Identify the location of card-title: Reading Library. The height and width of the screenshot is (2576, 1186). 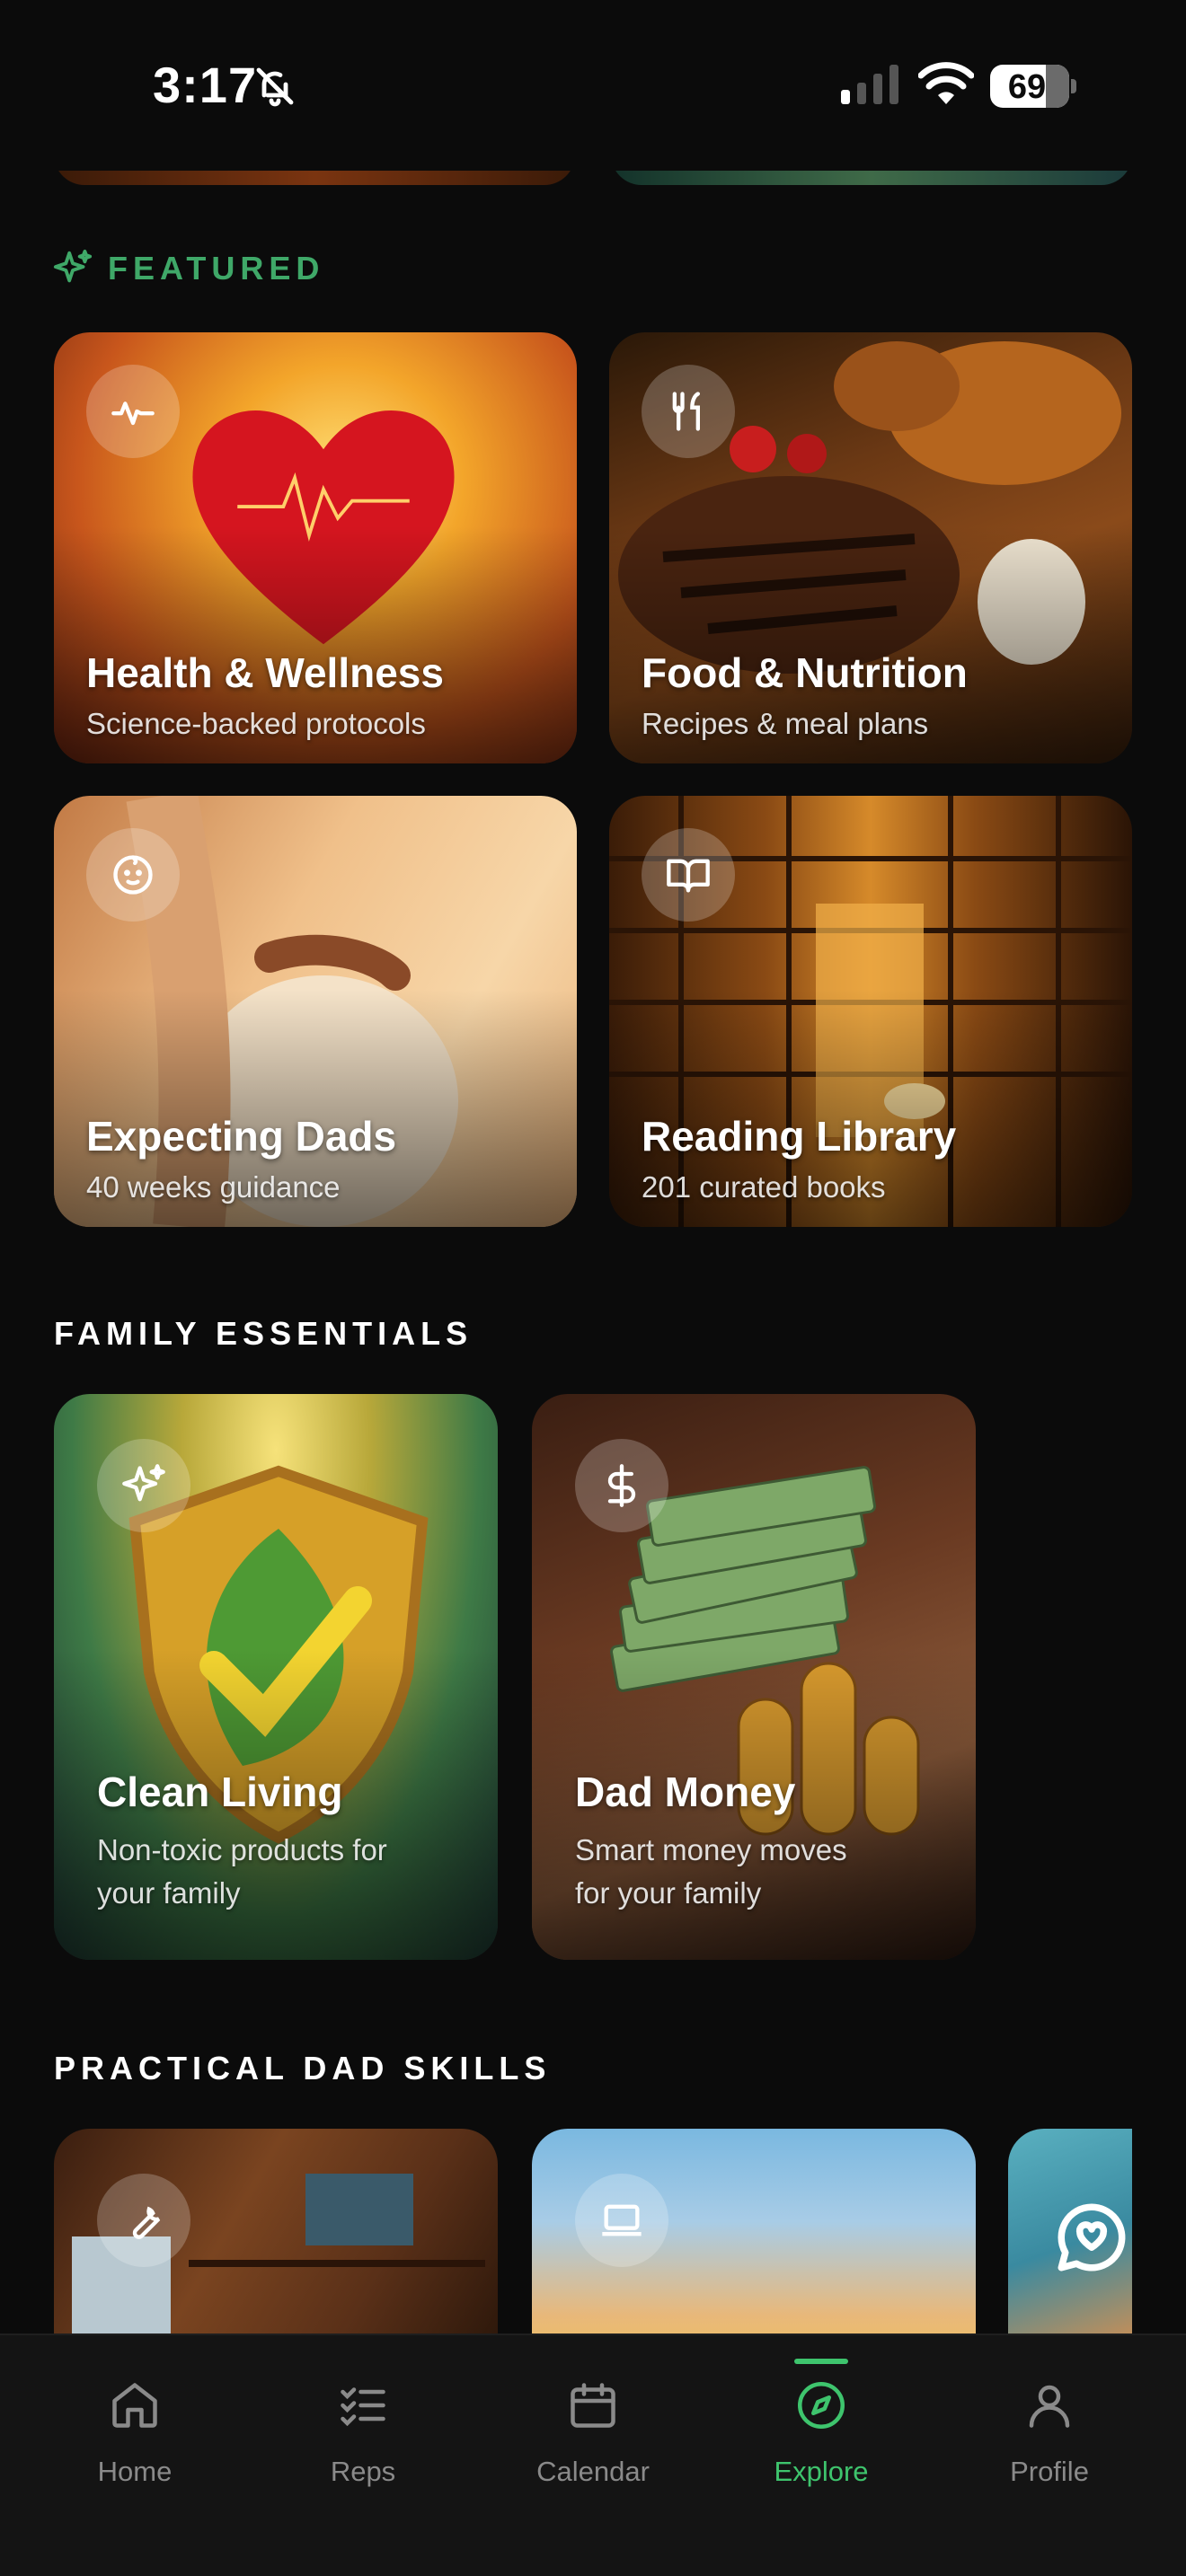
(799, 1136).